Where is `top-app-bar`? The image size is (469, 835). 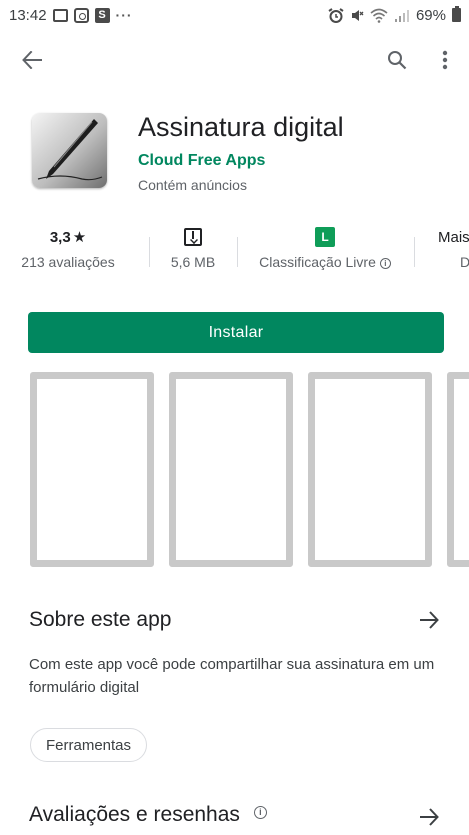
top-app-bar is located at coordinates (234, 60).